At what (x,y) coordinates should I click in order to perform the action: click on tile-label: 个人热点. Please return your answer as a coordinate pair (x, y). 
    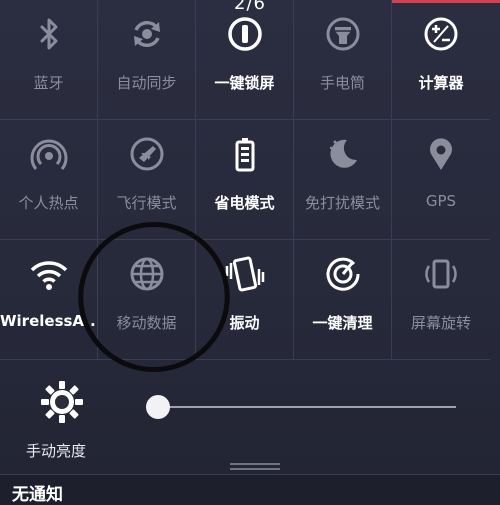
    Looking at the image, I should click on (48, 203).